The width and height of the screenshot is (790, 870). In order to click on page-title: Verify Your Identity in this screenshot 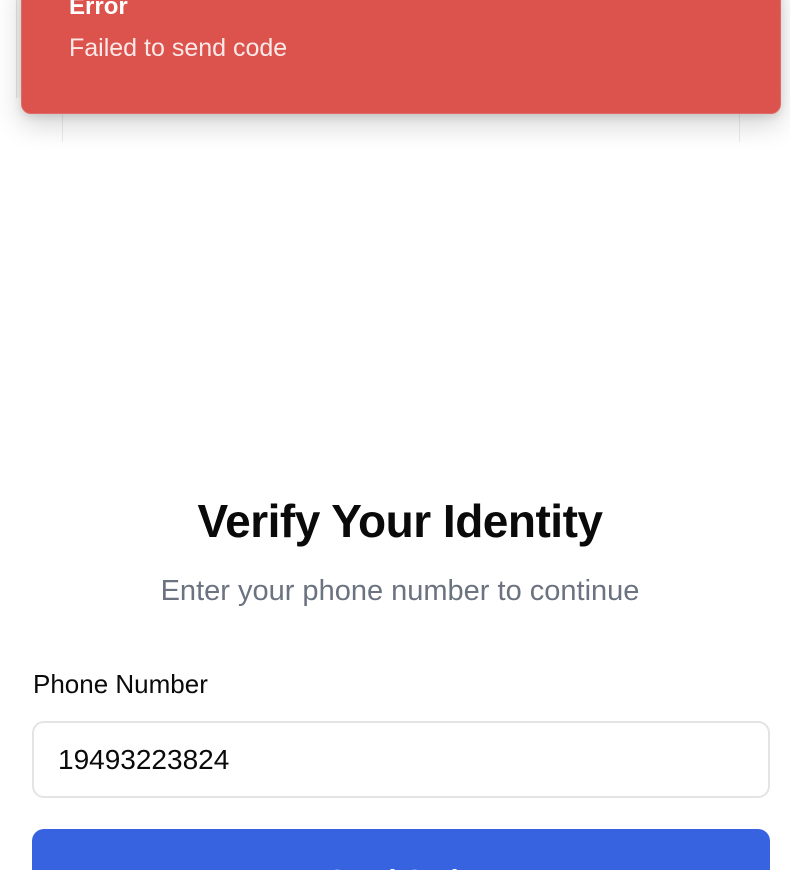, I will do `click(400, 521)`.